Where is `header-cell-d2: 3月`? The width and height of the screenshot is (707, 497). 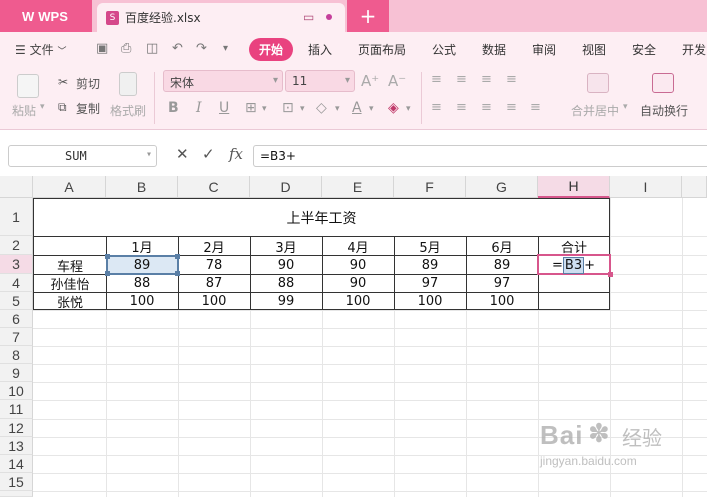 header-cell-d2: 3月 is located at coordinates (286, 246).